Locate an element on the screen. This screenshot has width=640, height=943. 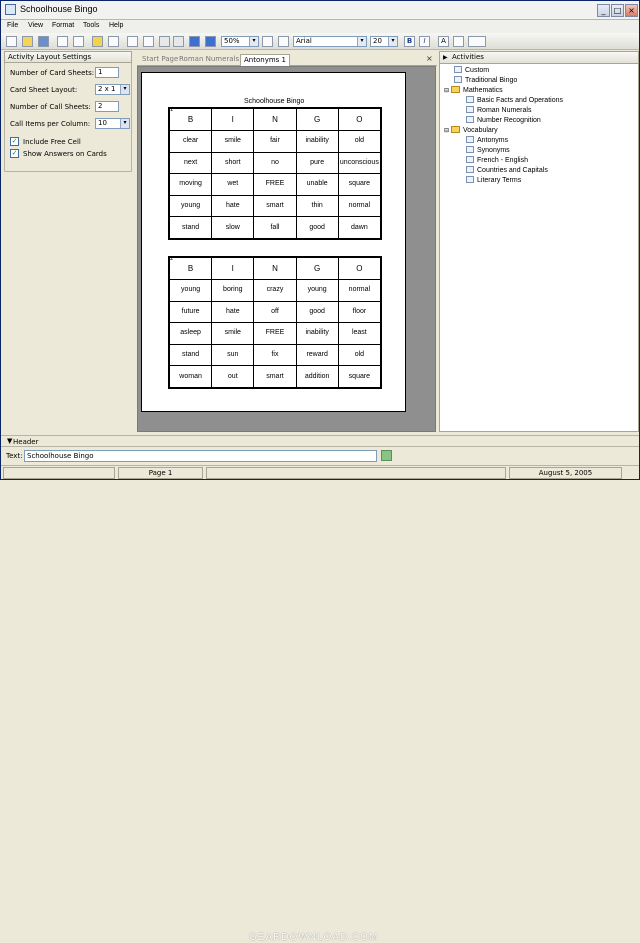
call-sheets-input: 2 is located at coordinates (107, 106).